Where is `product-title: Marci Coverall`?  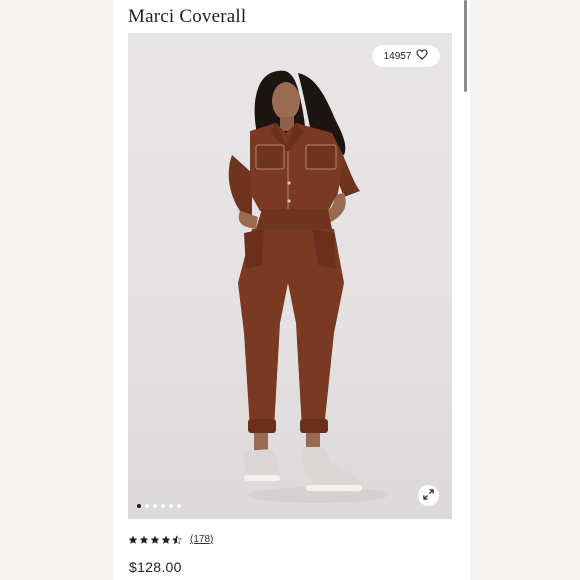
product-title: Marci Coverall is located at coordinates (187, 16).